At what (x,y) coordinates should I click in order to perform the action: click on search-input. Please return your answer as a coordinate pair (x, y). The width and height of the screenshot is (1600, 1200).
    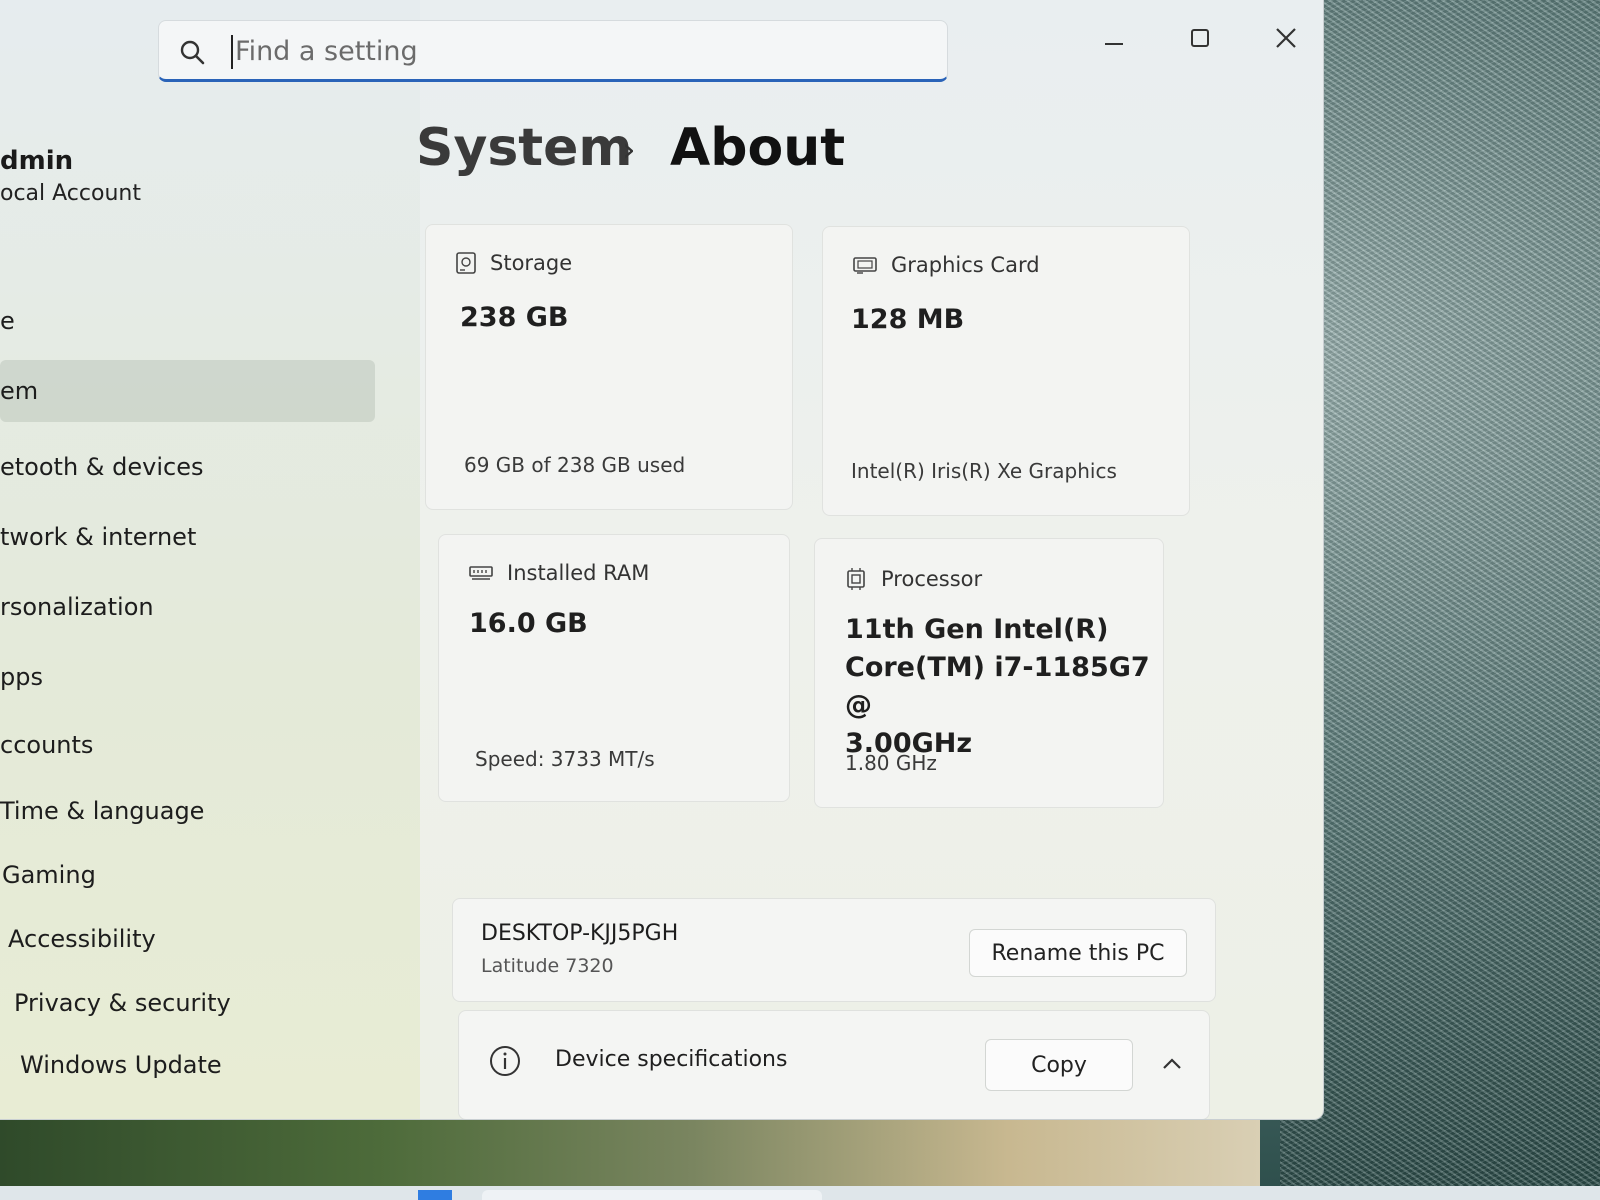
    Looking at the image, I should click on (575, 51).